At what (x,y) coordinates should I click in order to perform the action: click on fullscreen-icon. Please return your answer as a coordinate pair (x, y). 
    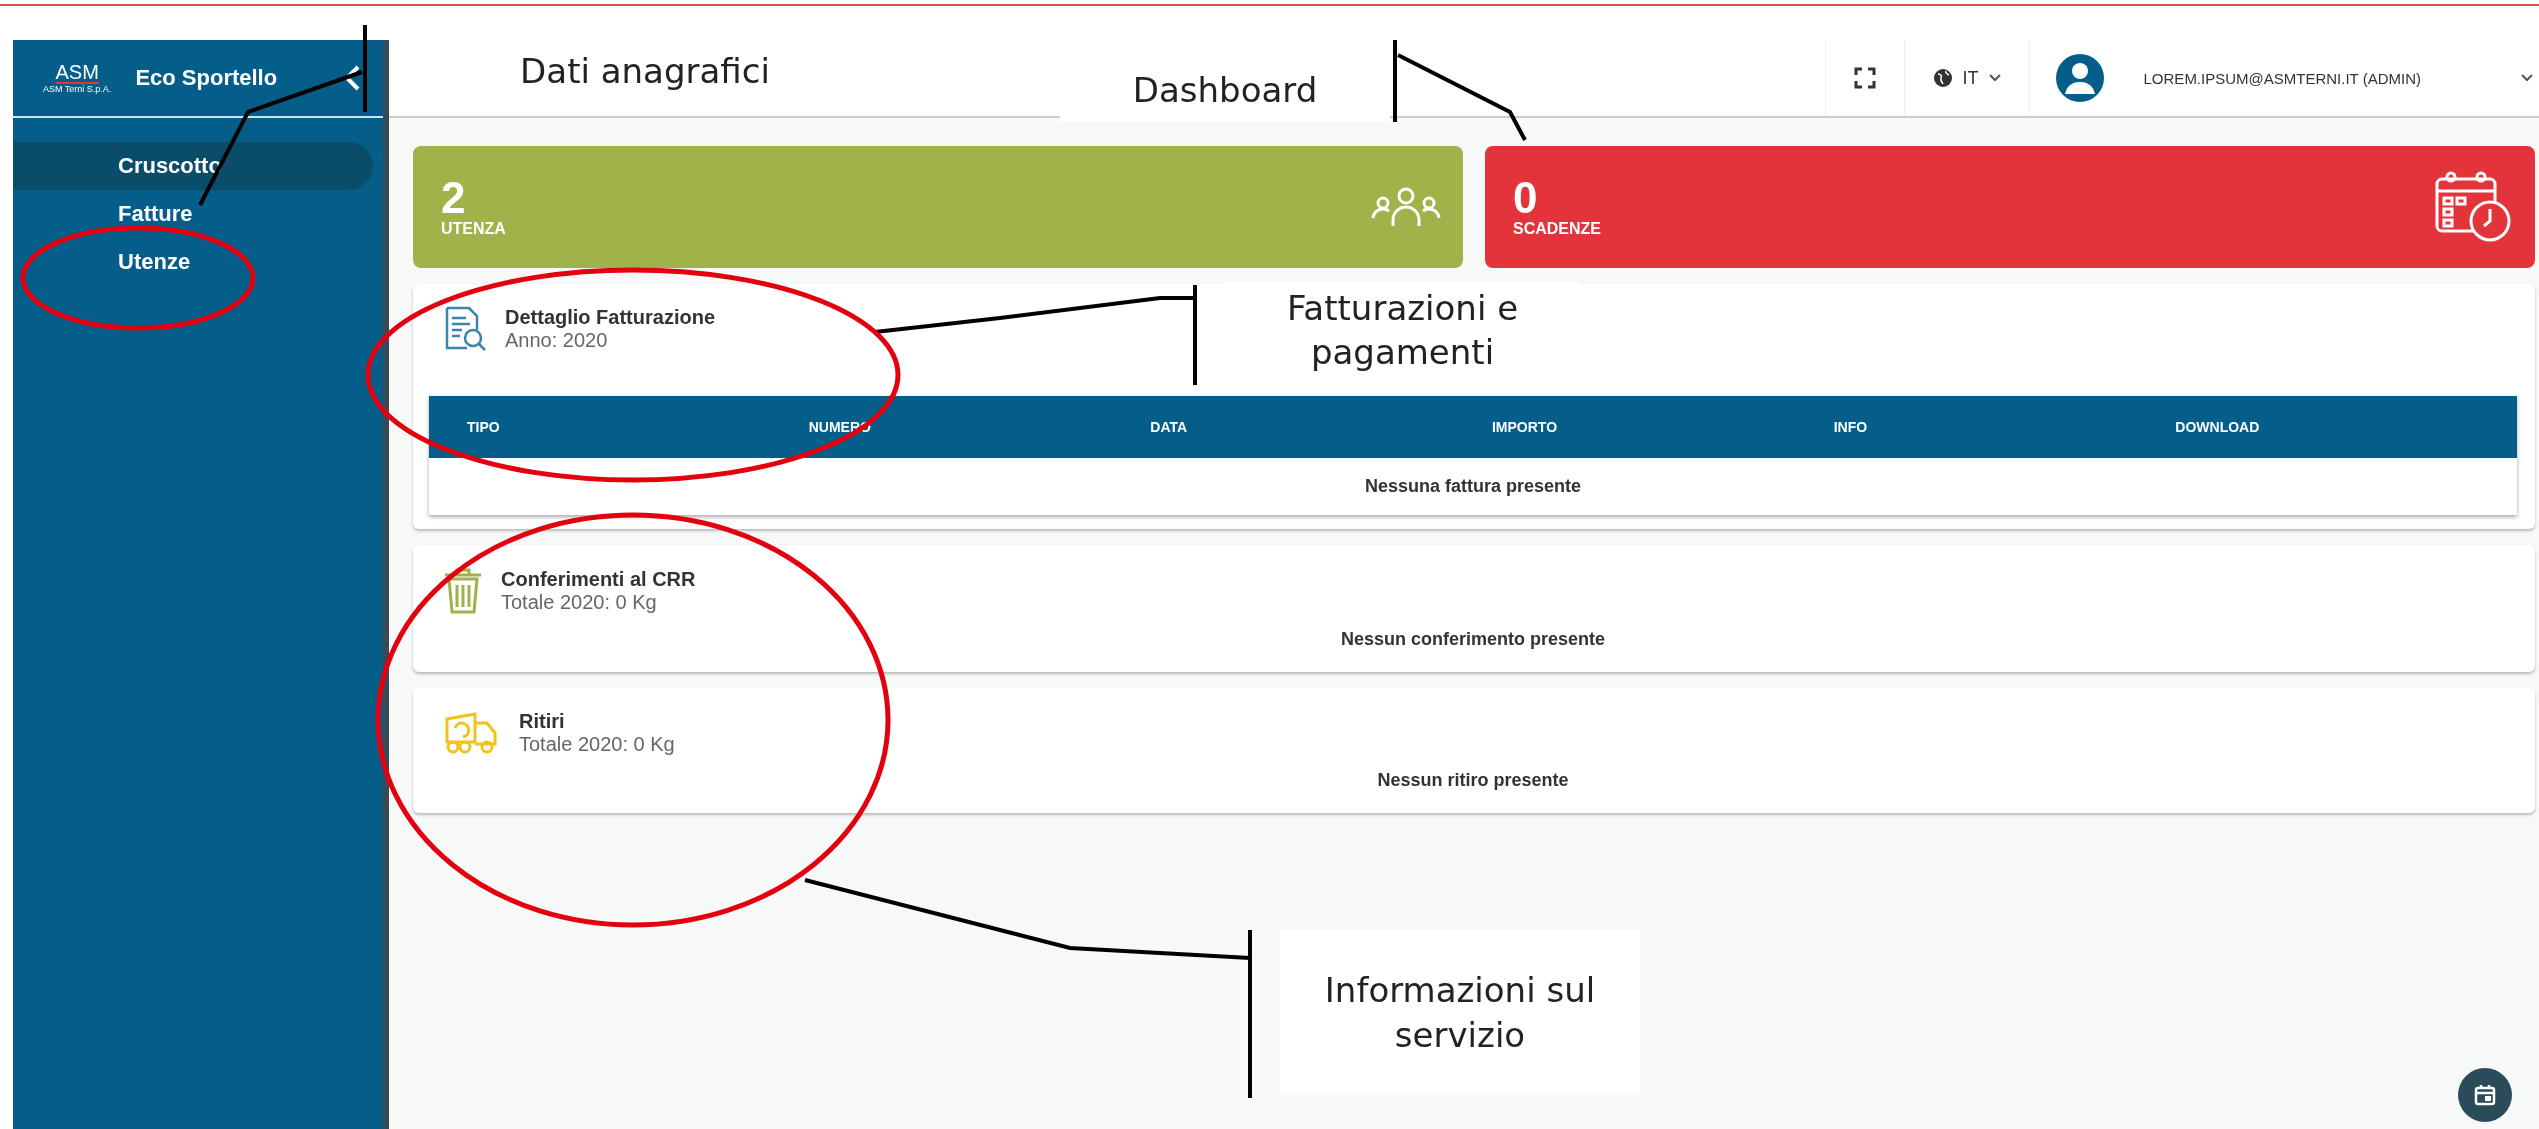
    Looking at the image, I should click on (1864, 78).